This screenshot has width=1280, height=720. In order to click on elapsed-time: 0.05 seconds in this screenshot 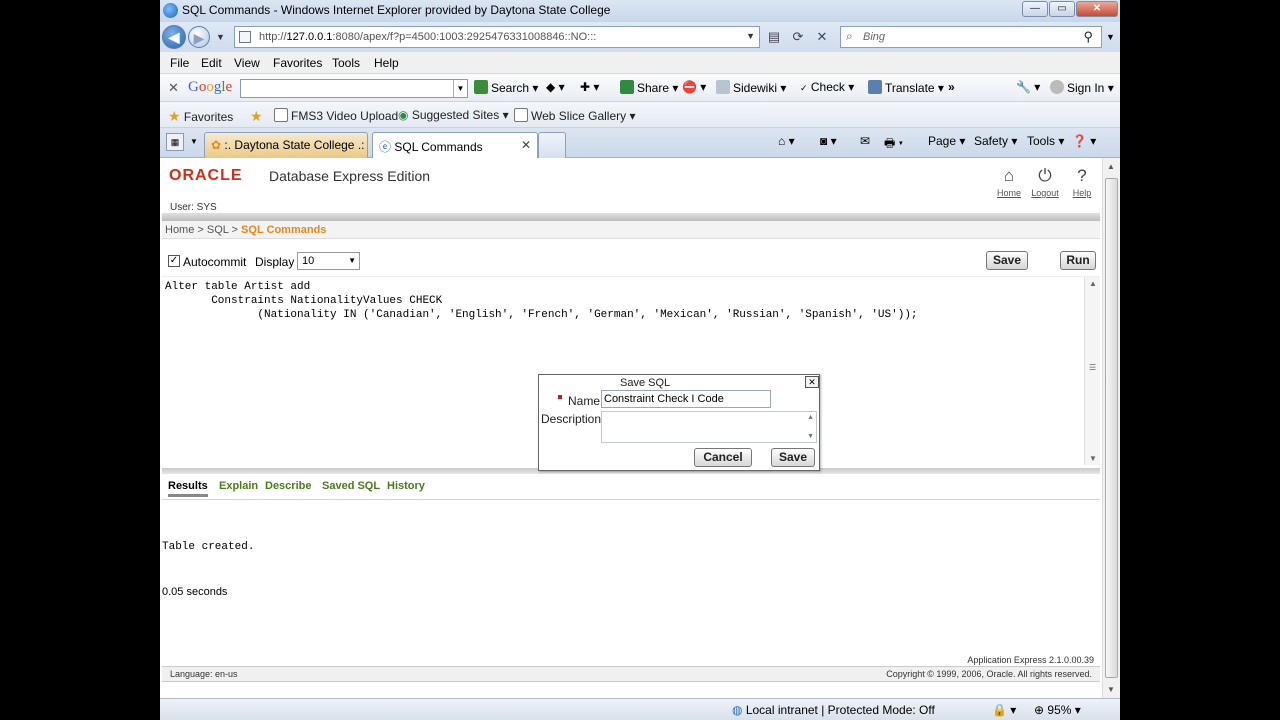, I will do `click(195, 592)`.